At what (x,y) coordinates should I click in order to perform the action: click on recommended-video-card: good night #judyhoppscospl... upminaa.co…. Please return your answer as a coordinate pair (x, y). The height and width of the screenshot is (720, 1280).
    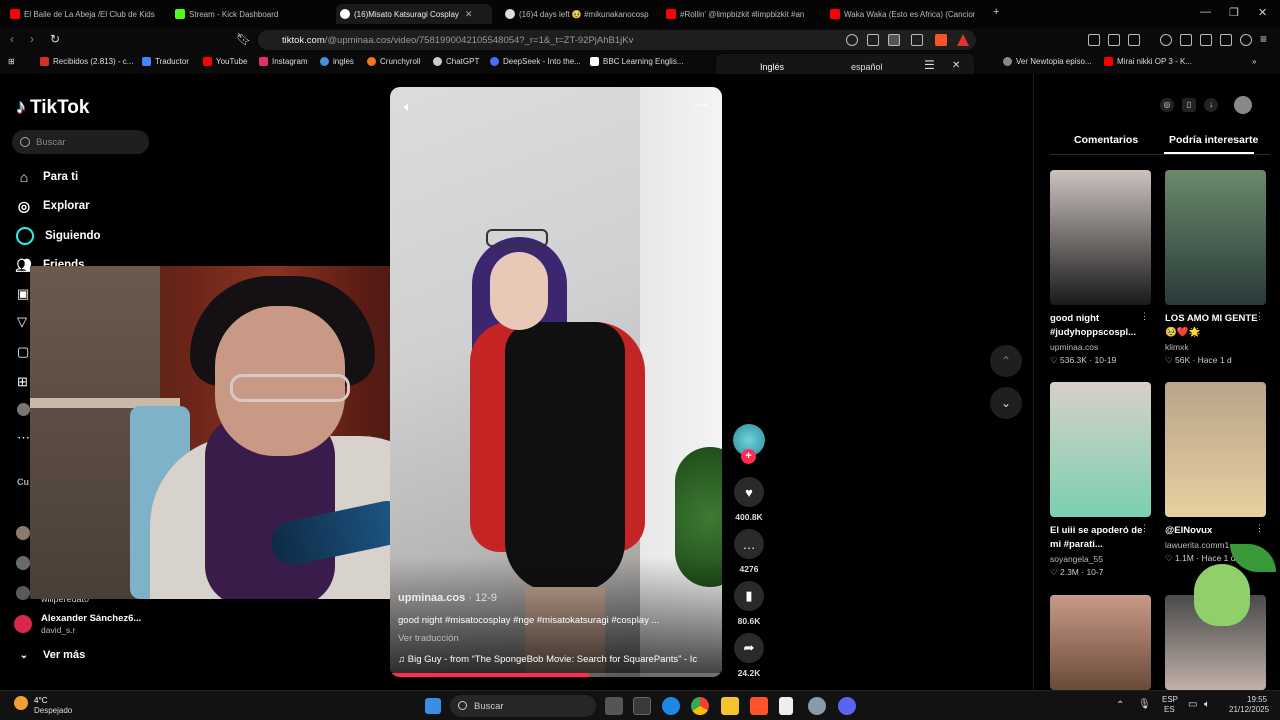
    Looking at the image, I should click on (1100, 268).